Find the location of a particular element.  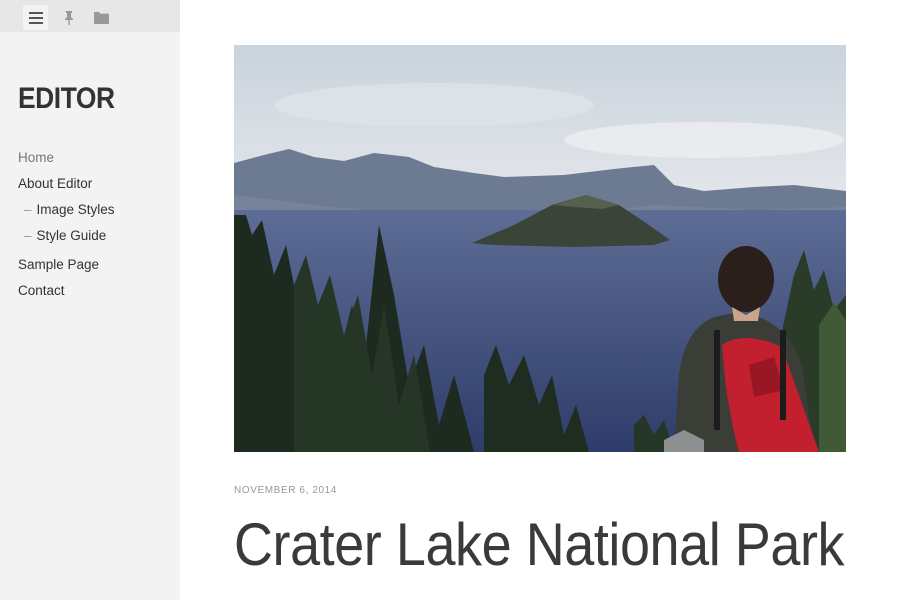

folder-tab-button is located at coordinates (101, 17).